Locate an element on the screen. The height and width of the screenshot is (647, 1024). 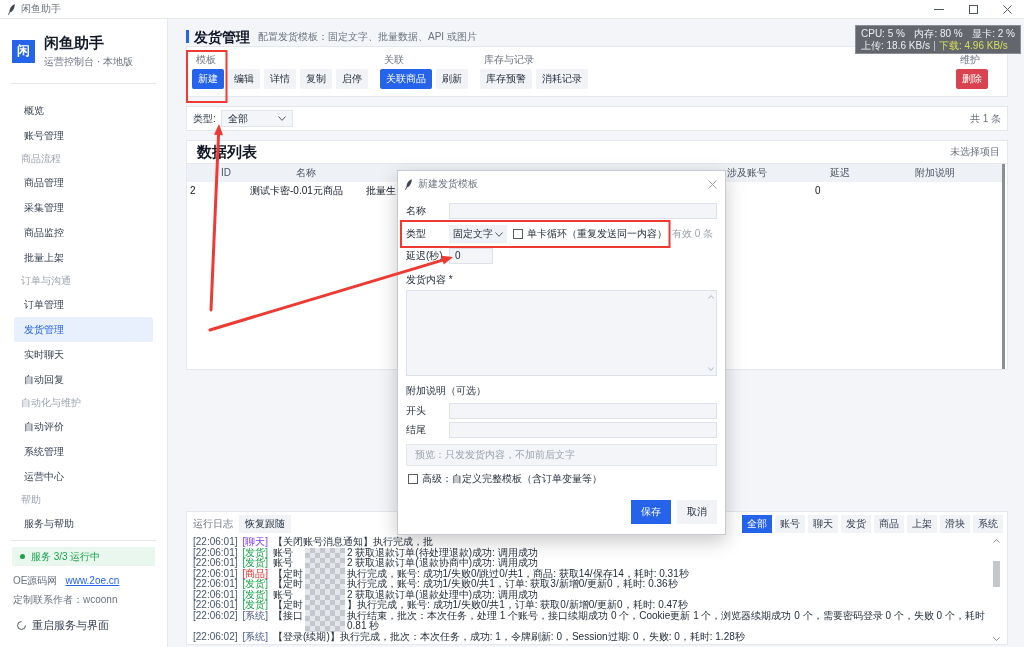
table-cell: 测试卡密-0.01元商品 is located at coordinates (296, 190).